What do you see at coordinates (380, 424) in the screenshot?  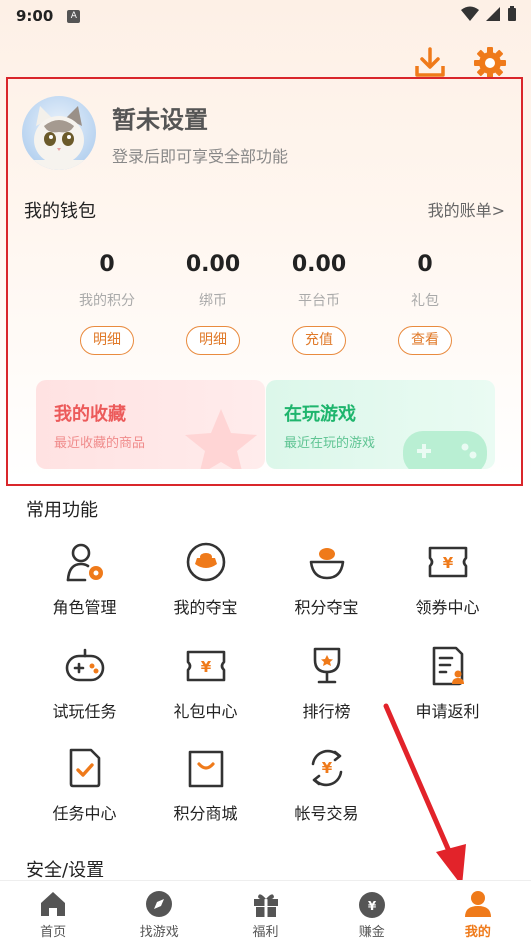 I see `playing-games-card: 在玩游戏 最近在玩的游戏` at bounding box center [380, 424].